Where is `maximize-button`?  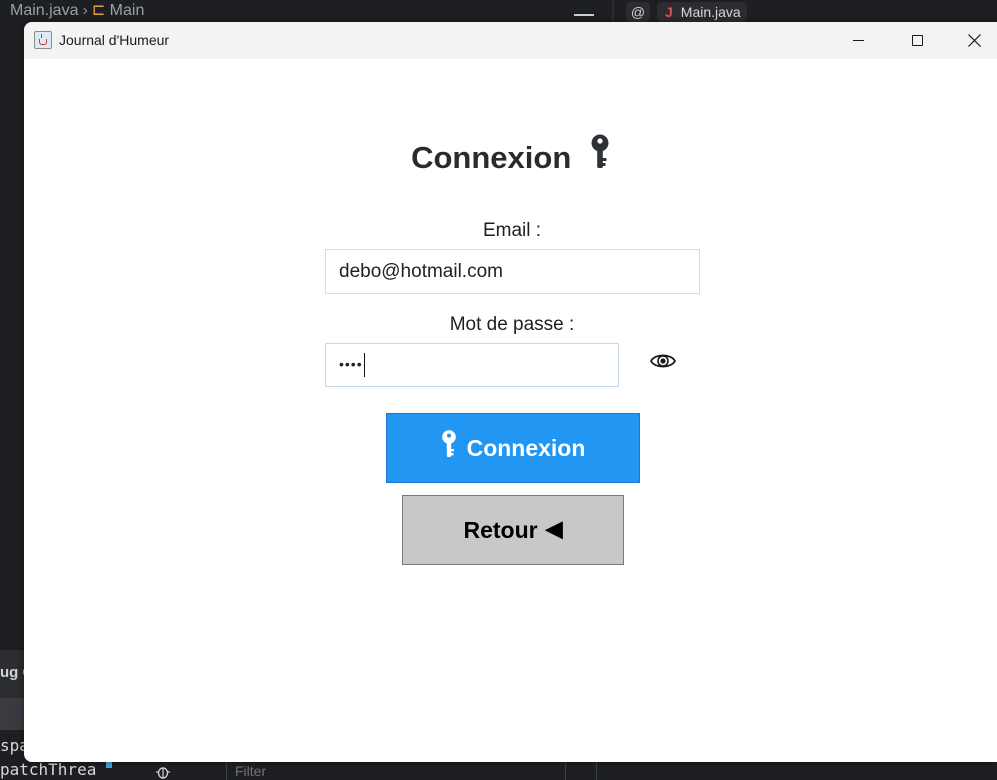 maximize-button is located at coordinates (917, 40).